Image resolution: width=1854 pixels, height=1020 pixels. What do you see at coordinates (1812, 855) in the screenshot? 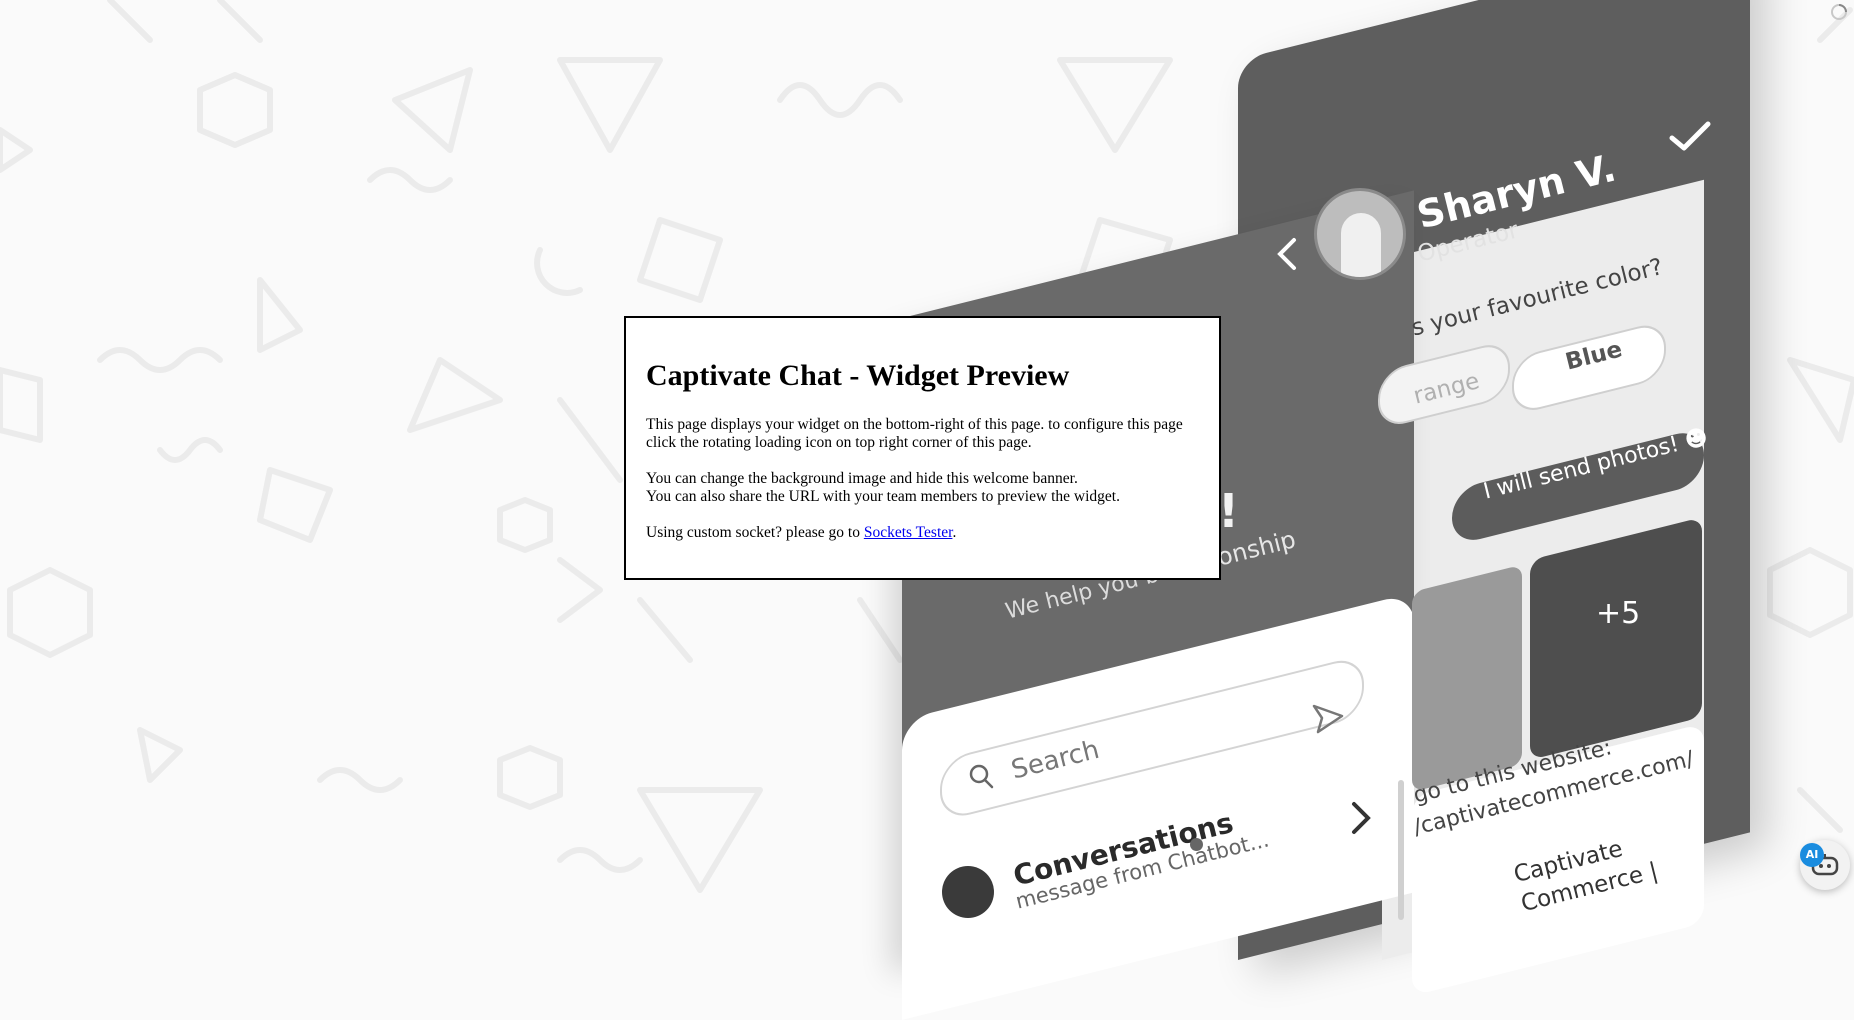
I see `ai-badge: AI` at bounding box center [1812, 855].